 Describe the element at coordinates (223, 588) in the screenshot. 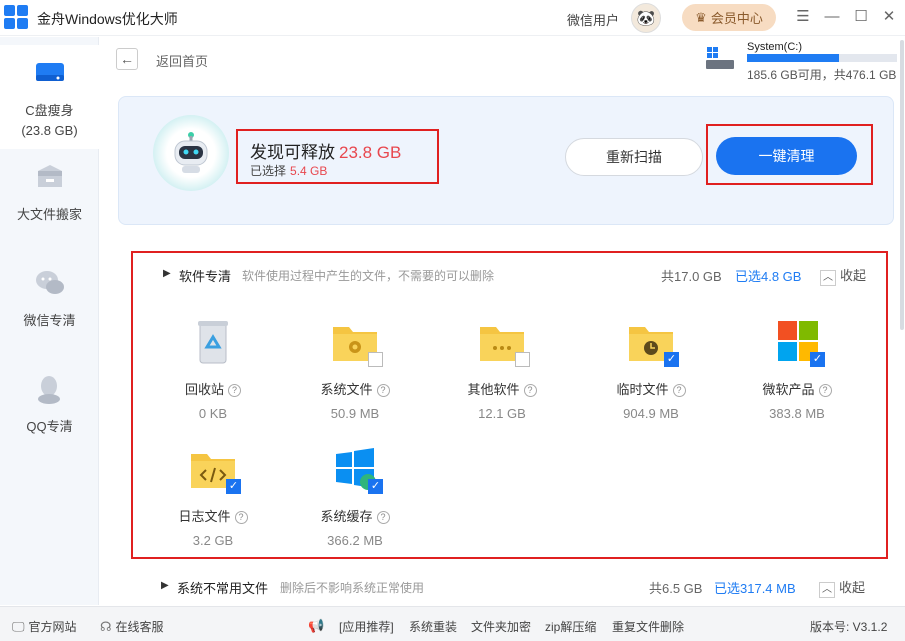

I see `section-title: 系统不常用文件` at that location.